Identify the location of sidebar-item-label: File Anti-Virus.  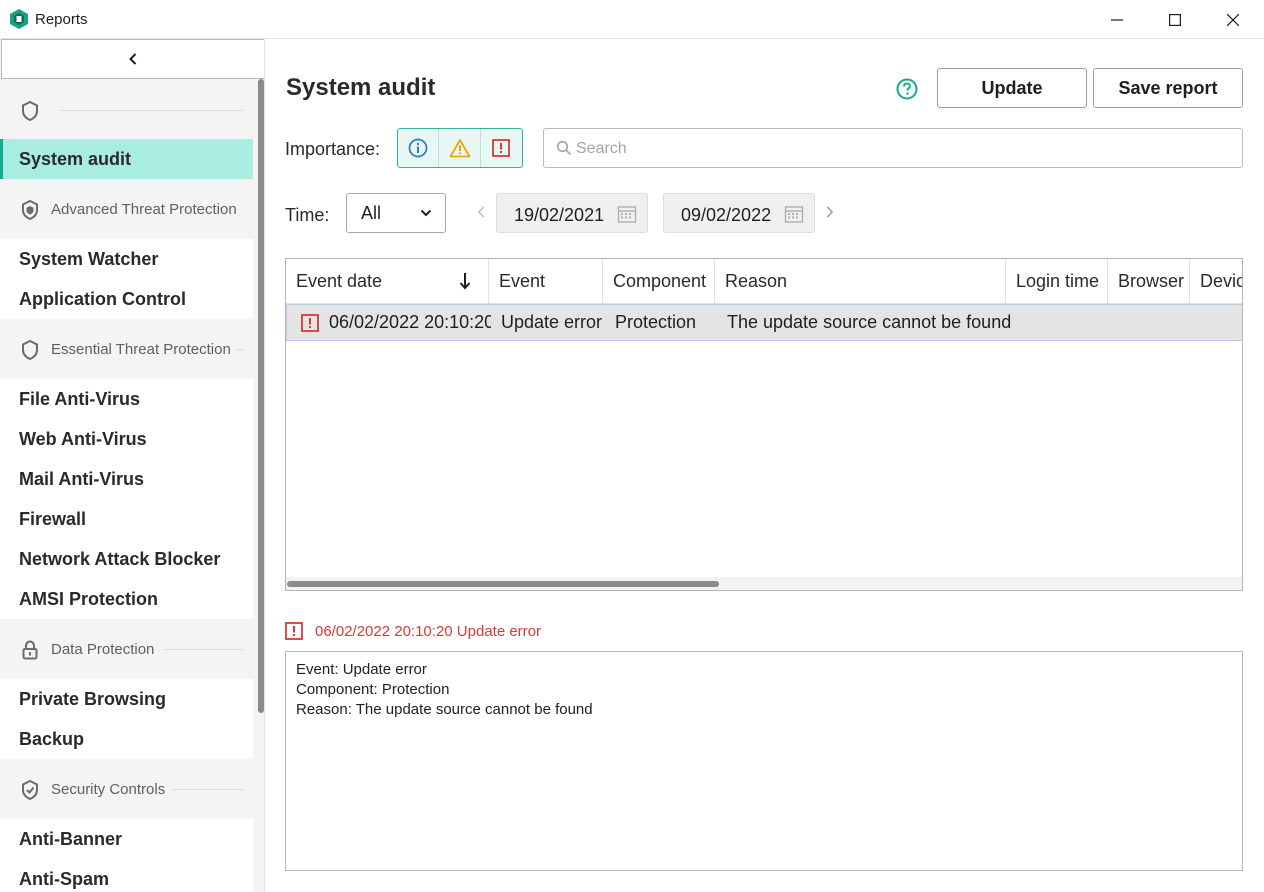
(80, 399).